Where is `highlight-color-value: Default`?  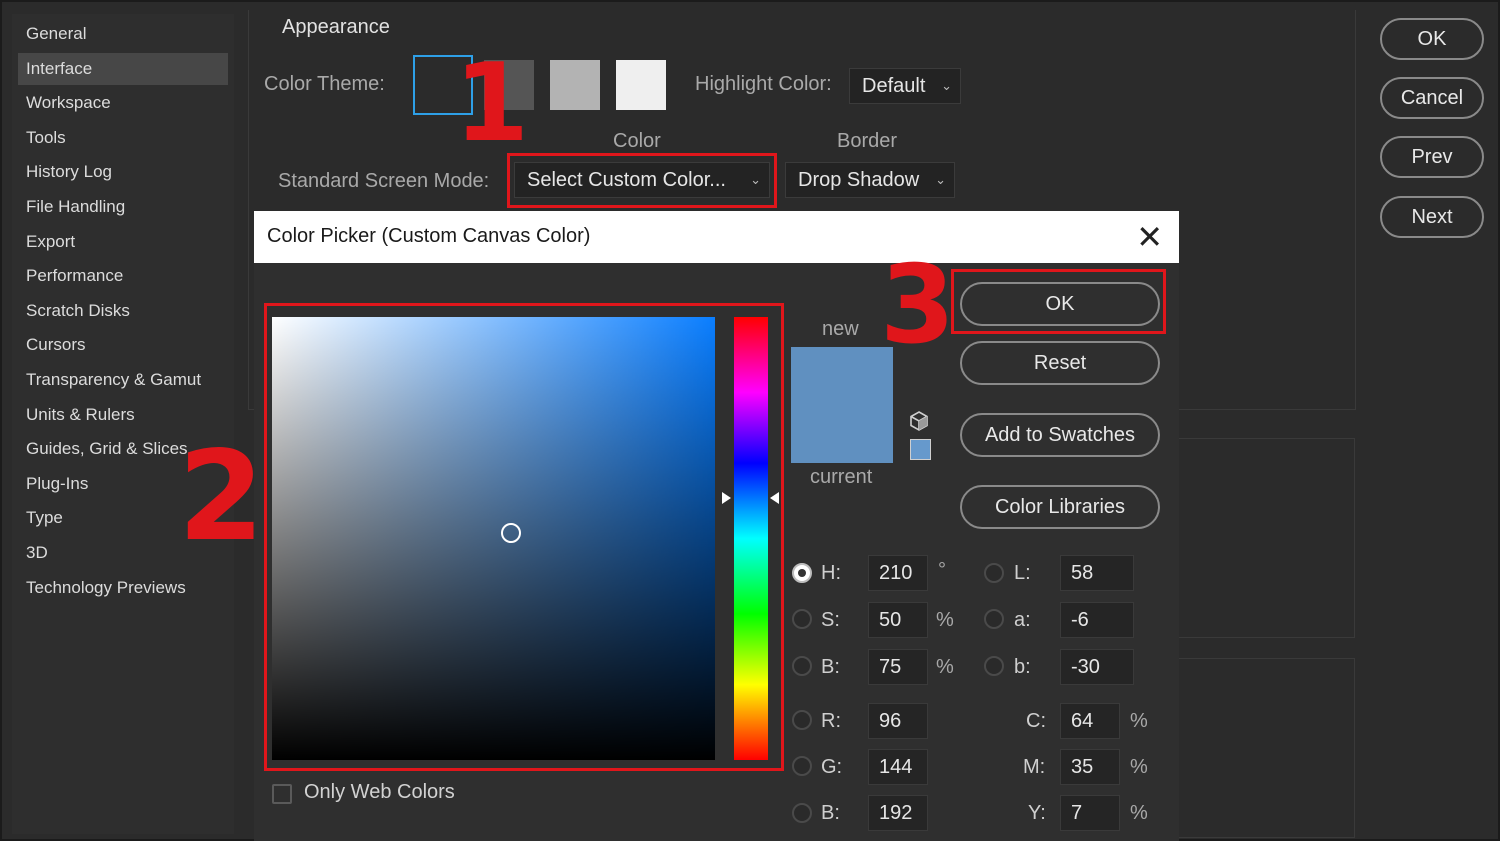
highlight-color-value: Default is located at coordinates (894, 86).